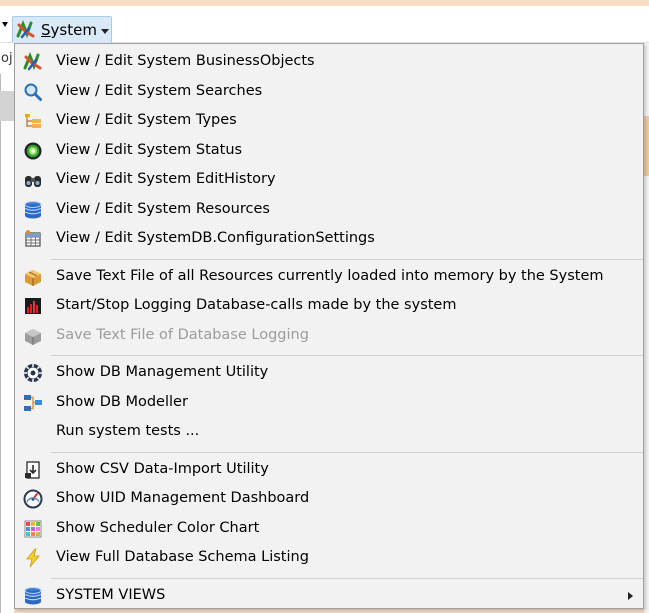 The width and height of the screenshot is (649, 613). Describe the element at coordinates (646, 146) in the screenshot. I see `background-band-accent` at that location.